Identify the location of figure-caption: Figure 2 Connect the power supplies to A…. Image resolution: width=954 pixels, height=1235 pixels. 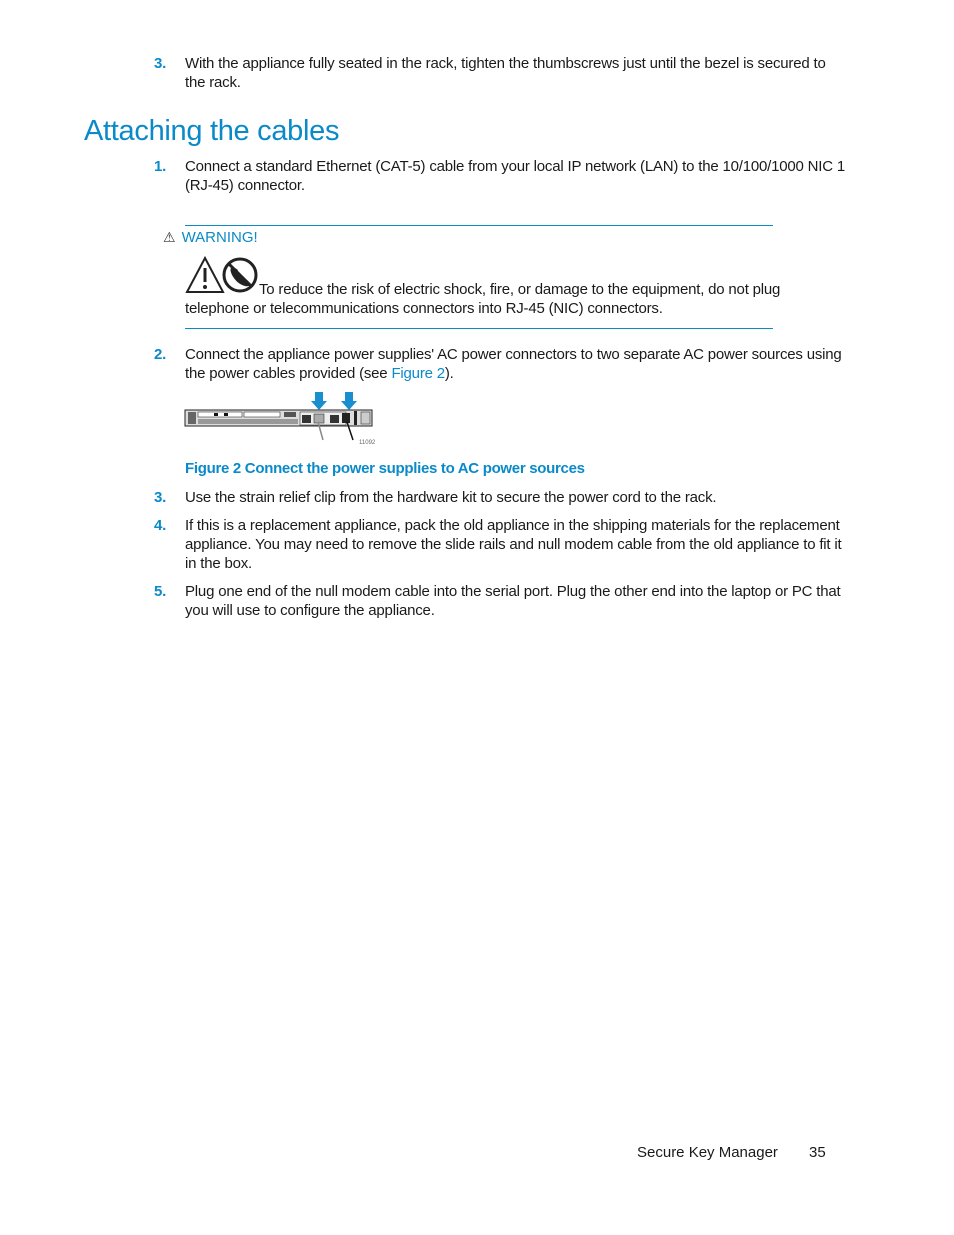
(385, 468).